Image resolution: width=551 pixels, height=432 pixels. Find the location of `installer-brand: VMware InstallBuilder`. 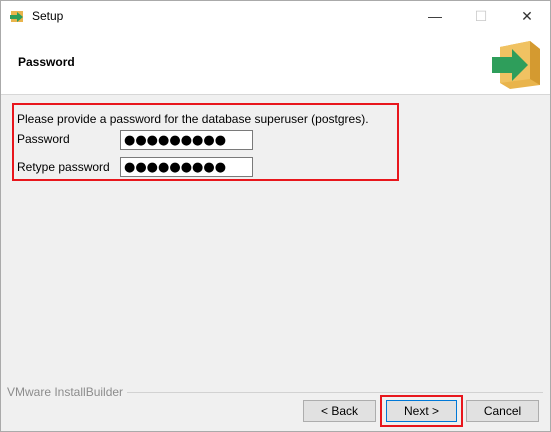

installer-brand: VMware InstallBuilder is located at coordinates (67, 392).